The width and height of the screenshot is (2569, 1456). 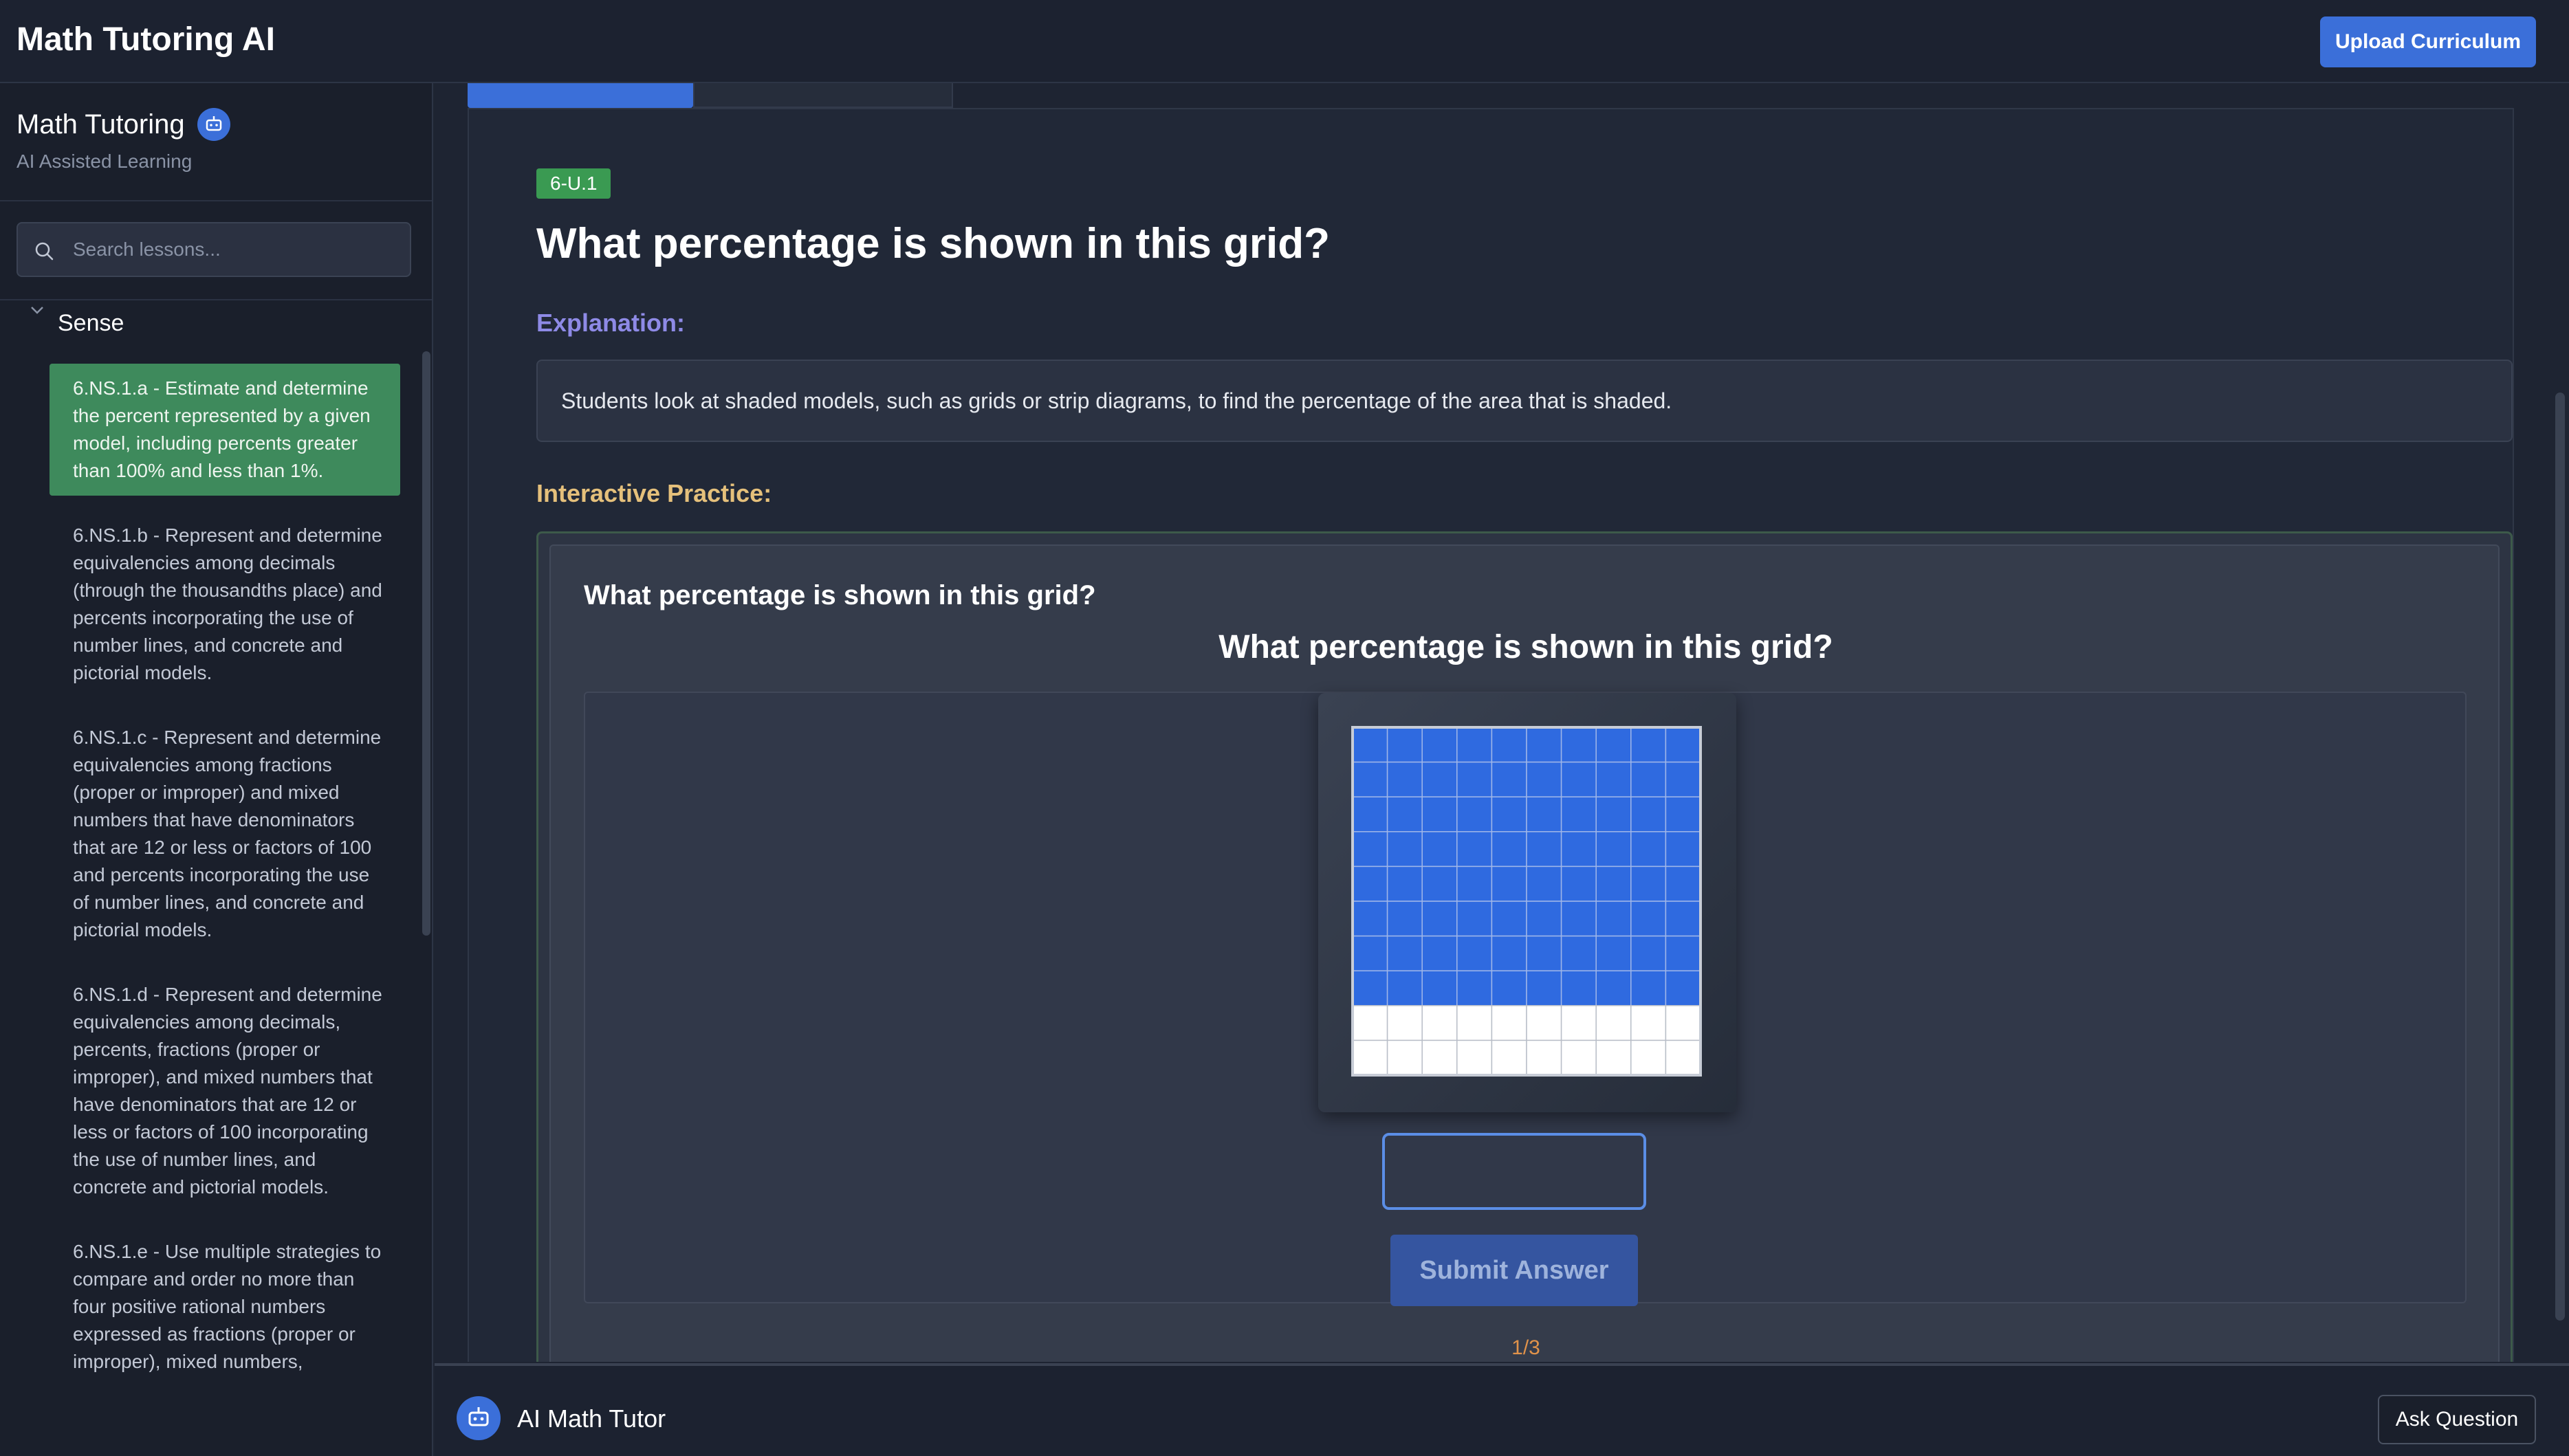 I want to click on standard-badge: 6-U.1, so click(x=573, y=183).